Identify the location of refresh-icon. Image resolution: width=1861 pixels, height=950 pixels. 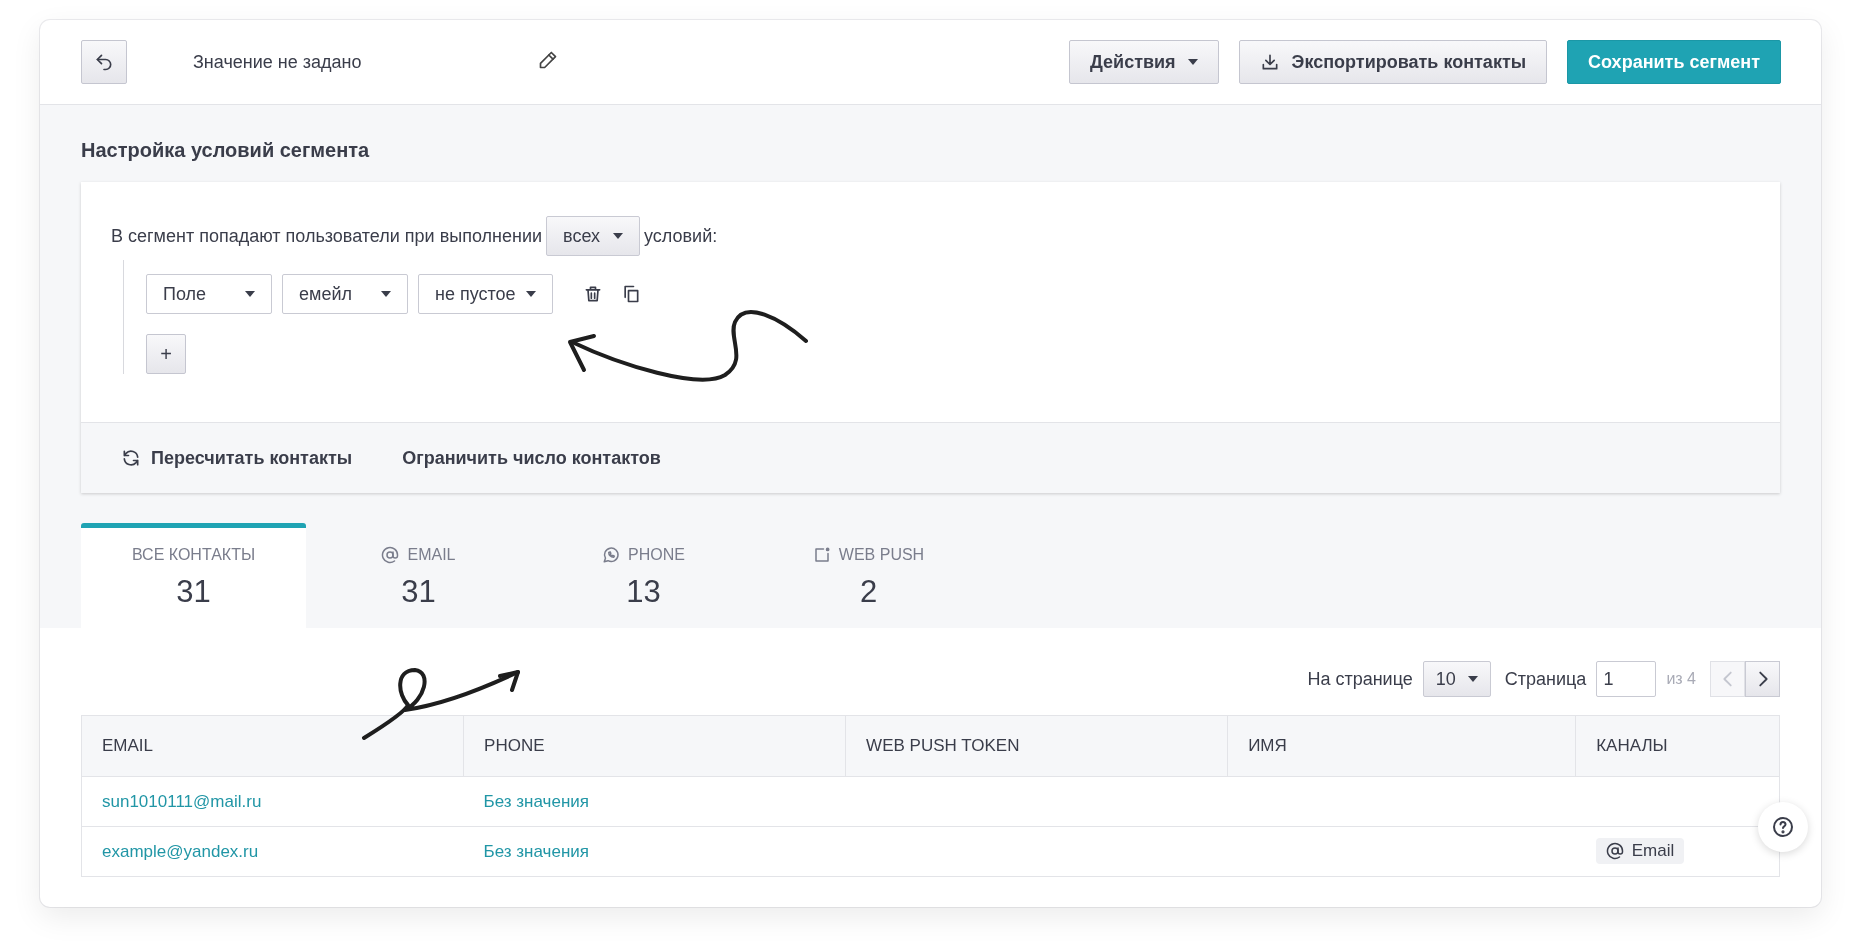
(131, 458).